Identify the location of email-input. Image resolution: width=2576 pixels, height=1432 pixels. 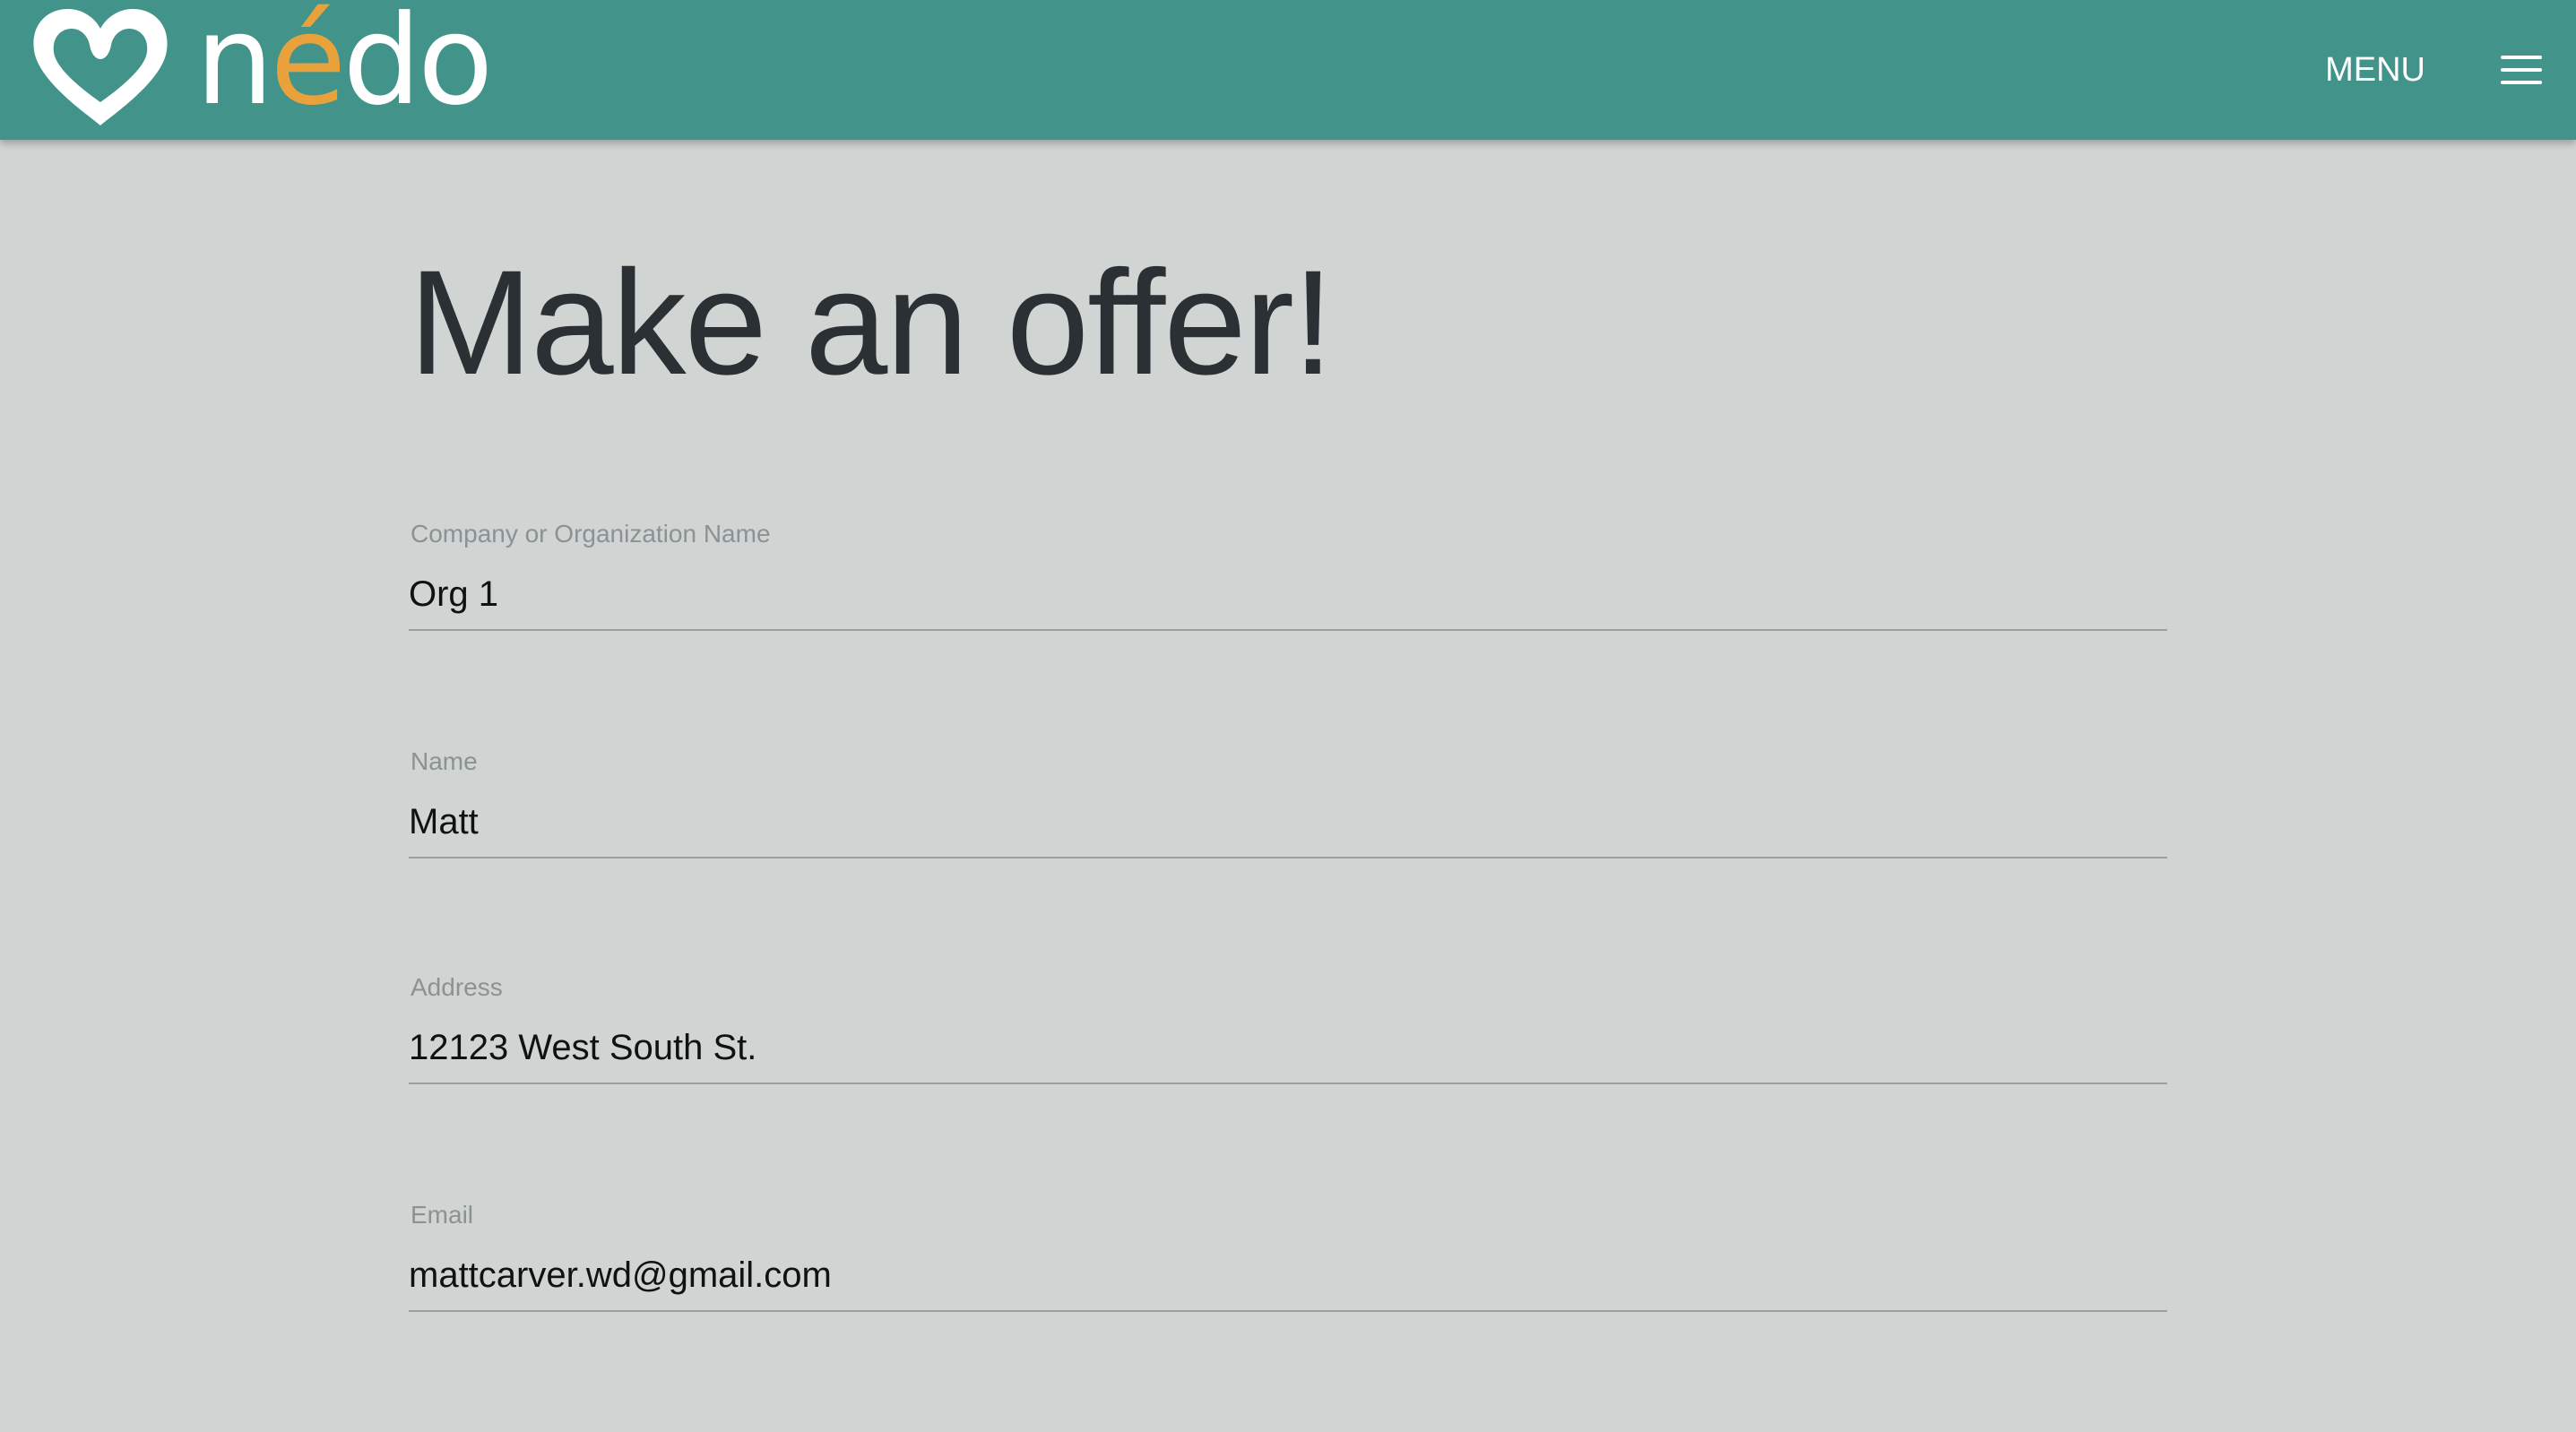
(1288, 1276).